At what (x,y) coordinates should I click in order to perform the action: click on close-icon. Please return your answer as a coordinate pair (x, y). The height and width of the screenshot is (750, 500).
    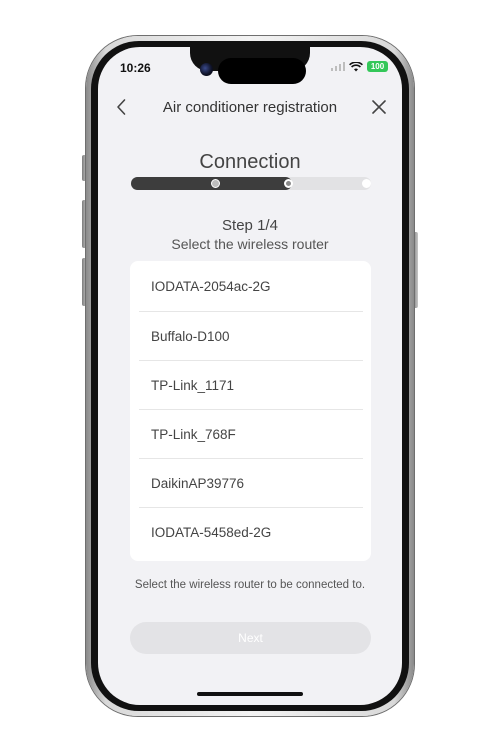
    Looking at the image, I should click on (379, 107).